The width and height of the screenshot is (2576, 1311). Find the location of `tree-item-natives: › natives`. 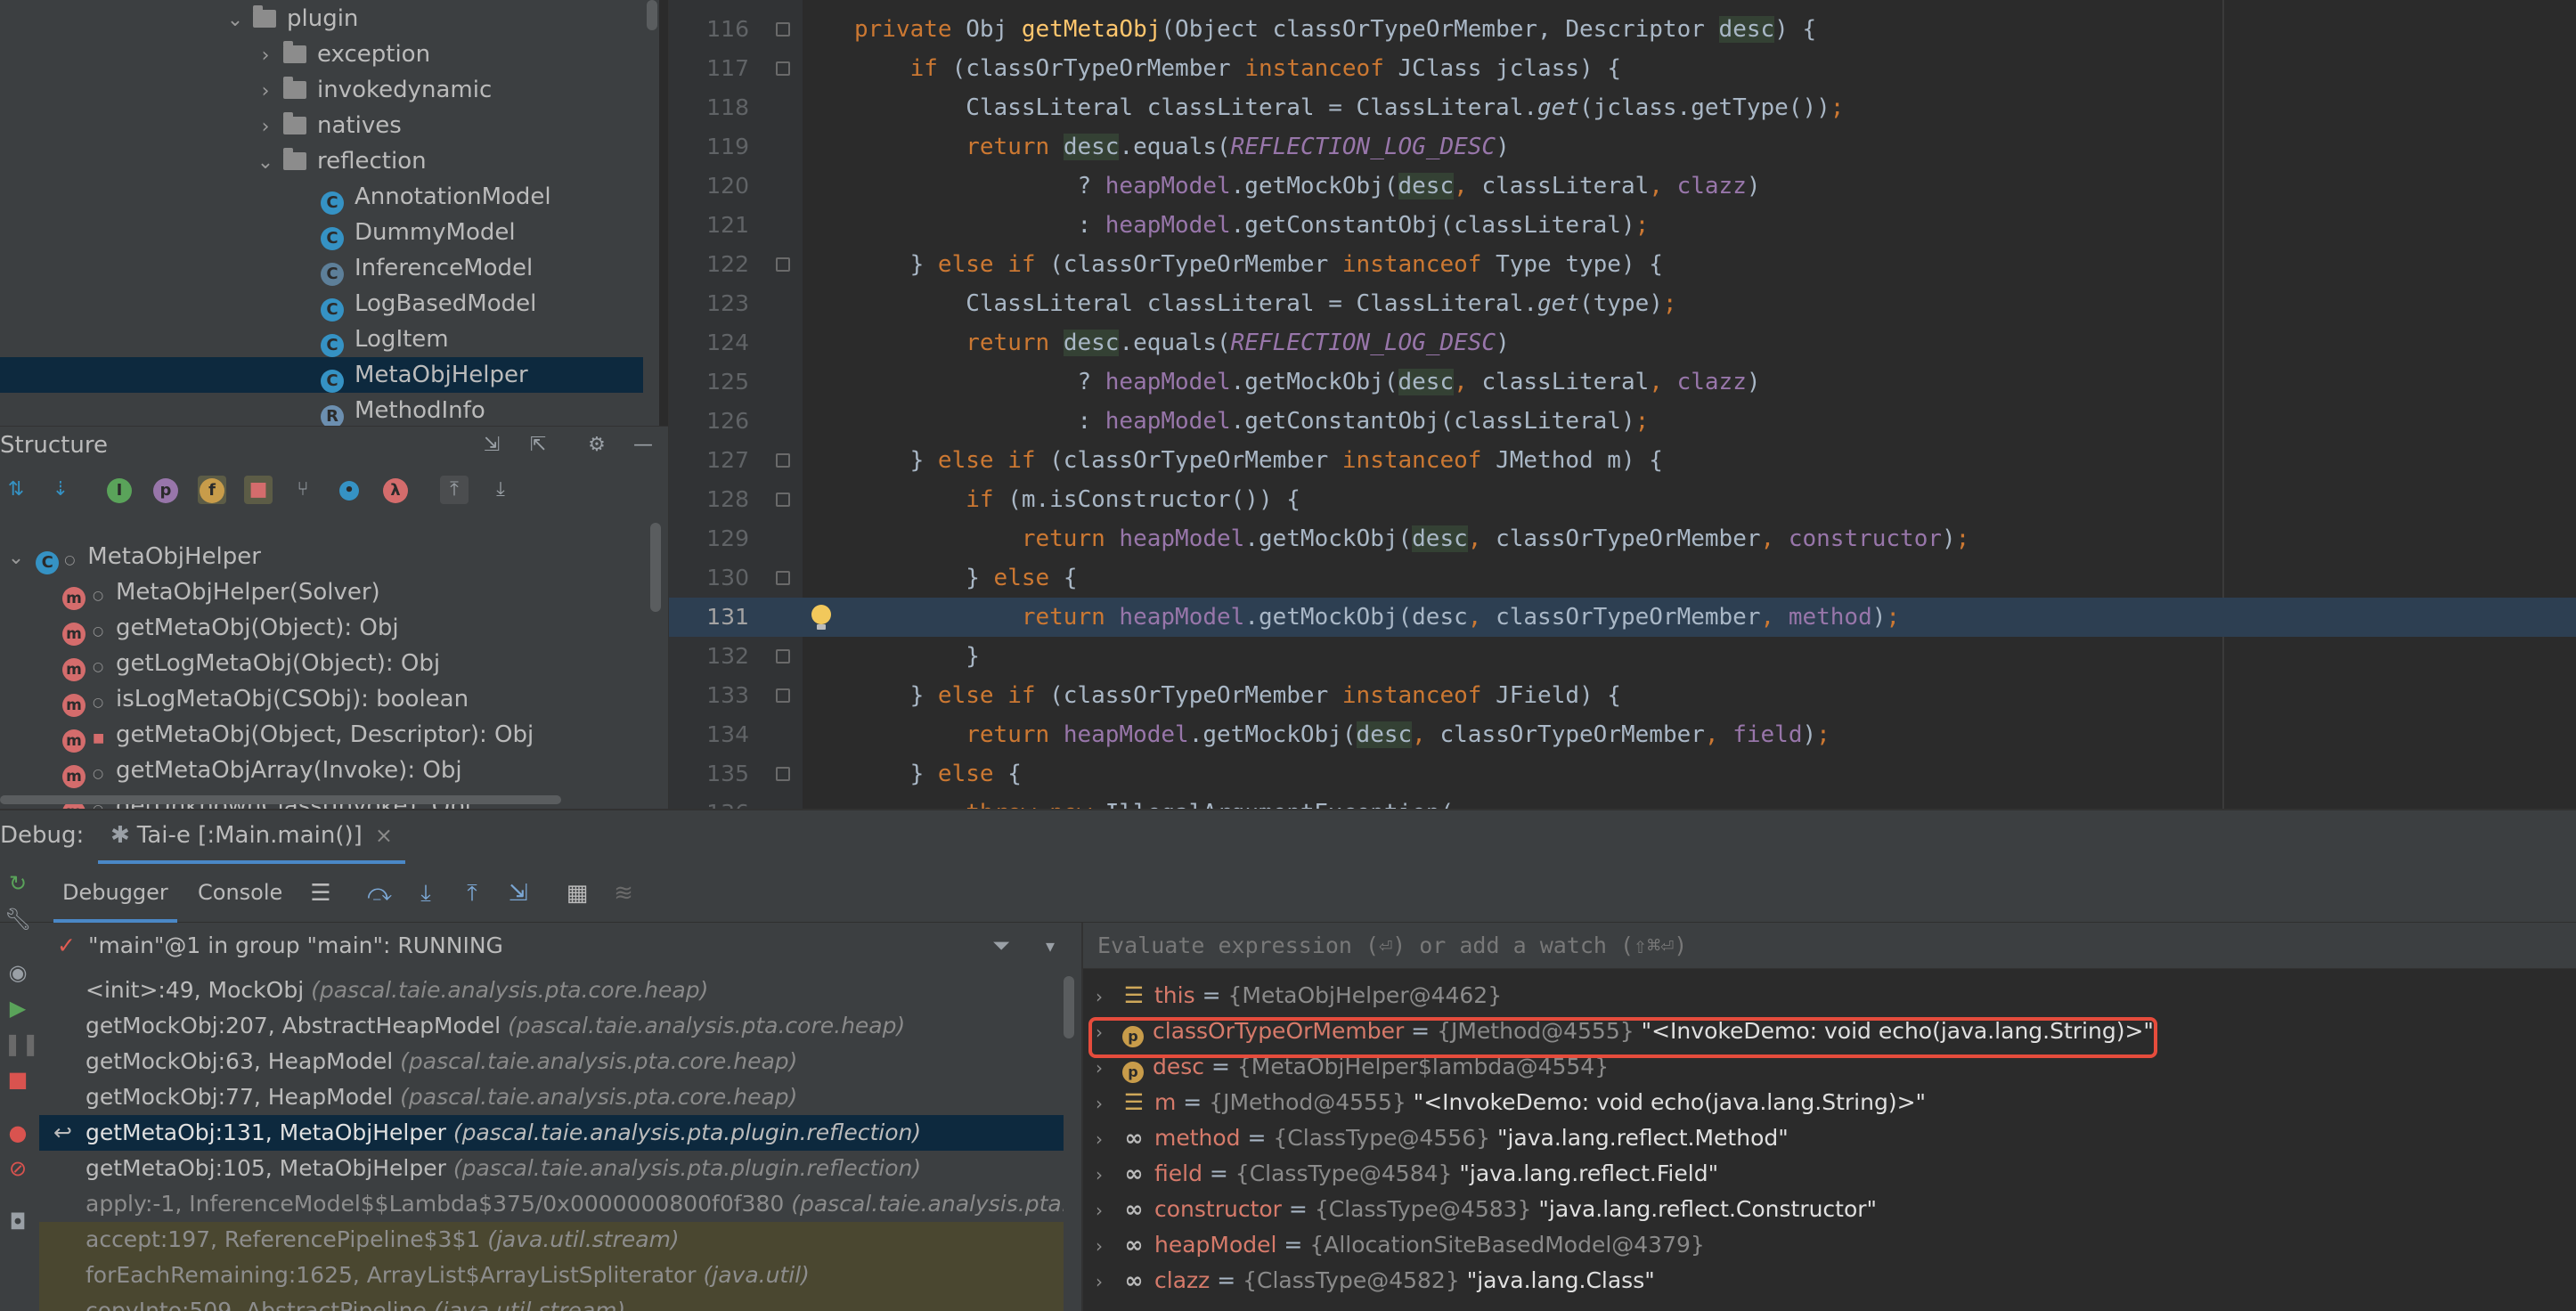

tree-item-natives: › natives is located at coordinates (328, 125).